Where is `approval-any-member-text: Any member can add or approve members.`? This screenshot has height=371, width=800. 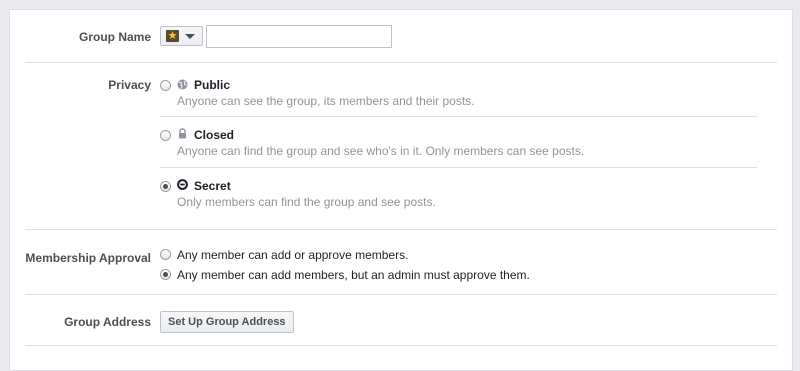
approval-any-member-text: Any member can add or approve members. is located at coordinates (293, 255).